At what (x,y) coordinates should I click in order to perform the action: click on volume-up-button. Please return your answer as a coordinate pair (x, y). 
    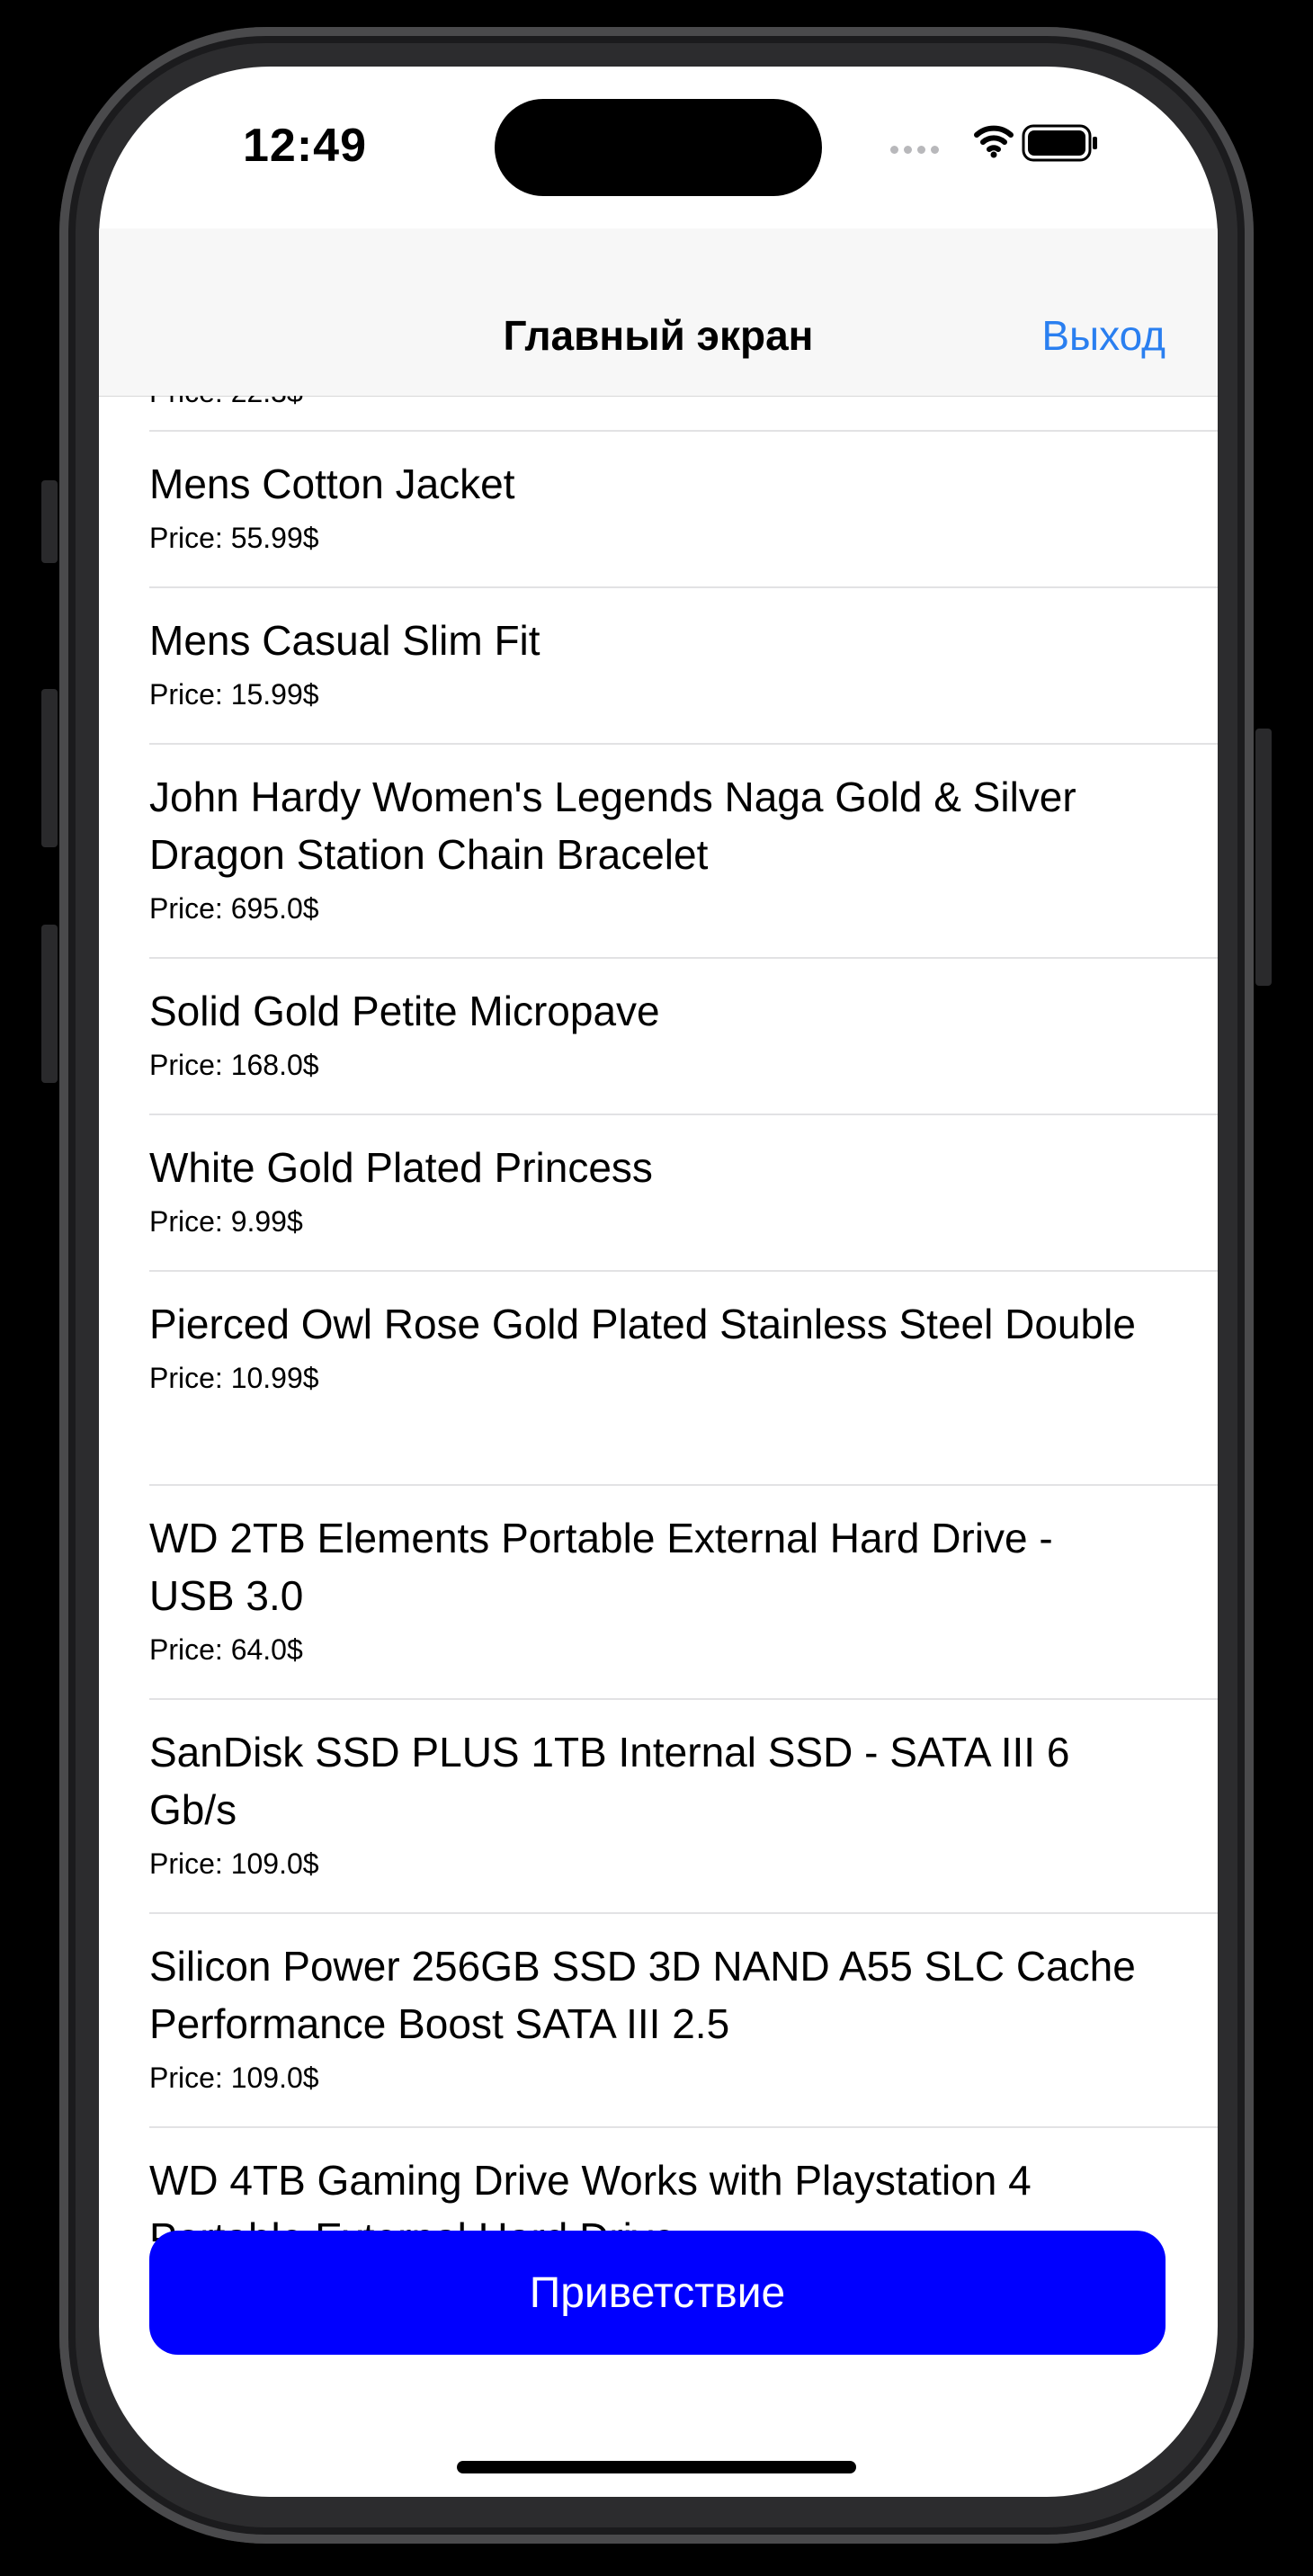
    Looking at the image, I should click on (49, 768).